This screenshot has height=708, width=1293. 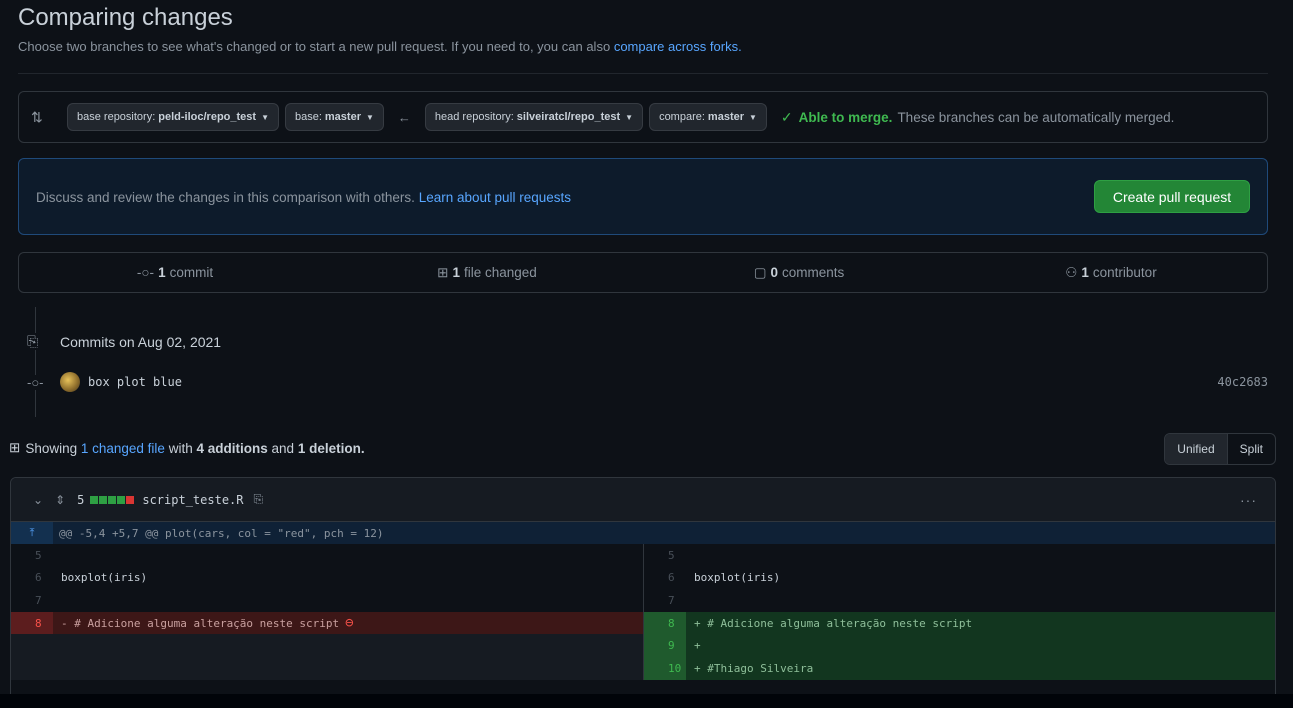 What do you see at coordinates (135, 382) in the screenshot?
I see `commit-message: box plot blue` at bounding box center [135, 382].